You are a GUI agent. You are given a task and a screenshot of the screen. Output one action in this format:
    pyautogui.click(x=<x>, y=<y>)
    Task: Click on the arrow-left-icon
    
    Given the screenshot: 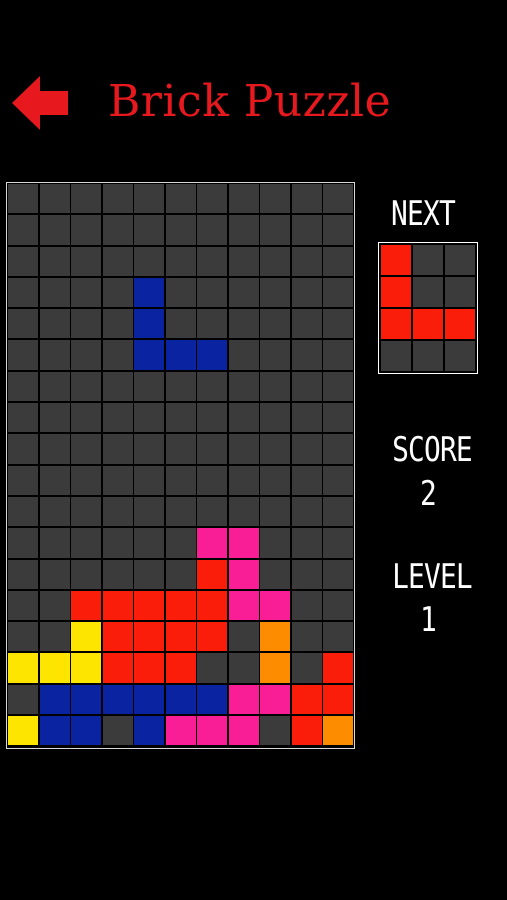 What is the action you would take?
    pyautogui.click(x=40, y=103)
    